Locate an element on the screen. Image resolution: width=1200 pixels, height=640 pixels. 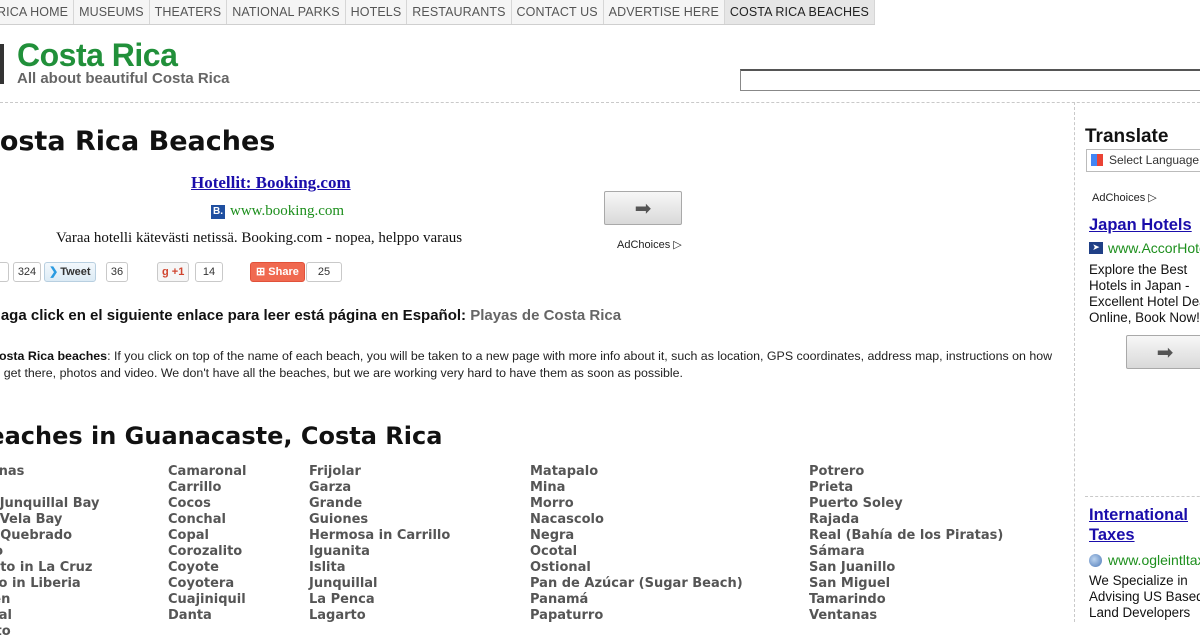
beach-link: Panamá is located at coordinates (636, 600).